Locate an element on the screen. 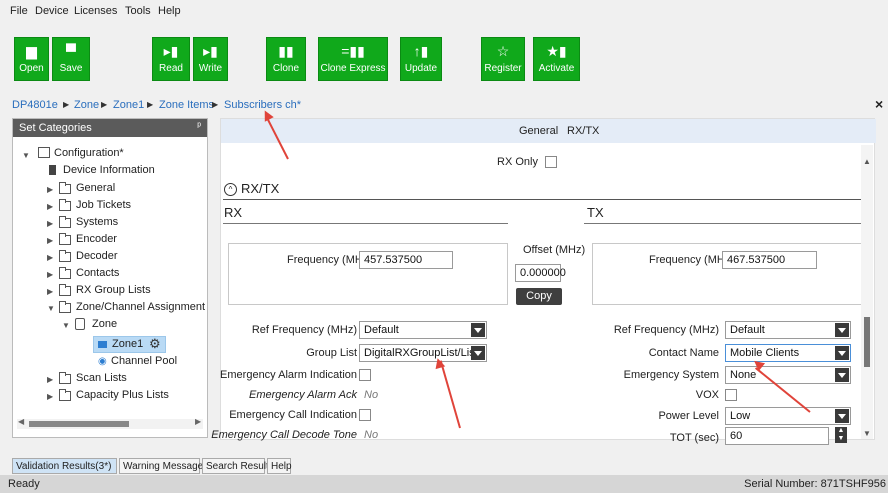 The image size is (888, 493). emergency-call-indication-label: Emergency Call Indication is located at coordinates (293, 415).